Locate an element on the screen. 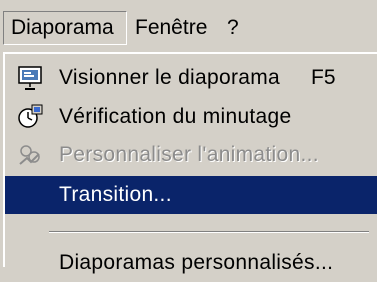 The width and height of the screenshot is (377, 282). menu-item-label: Visionner le diaporama is located at coordinates (170, 77).